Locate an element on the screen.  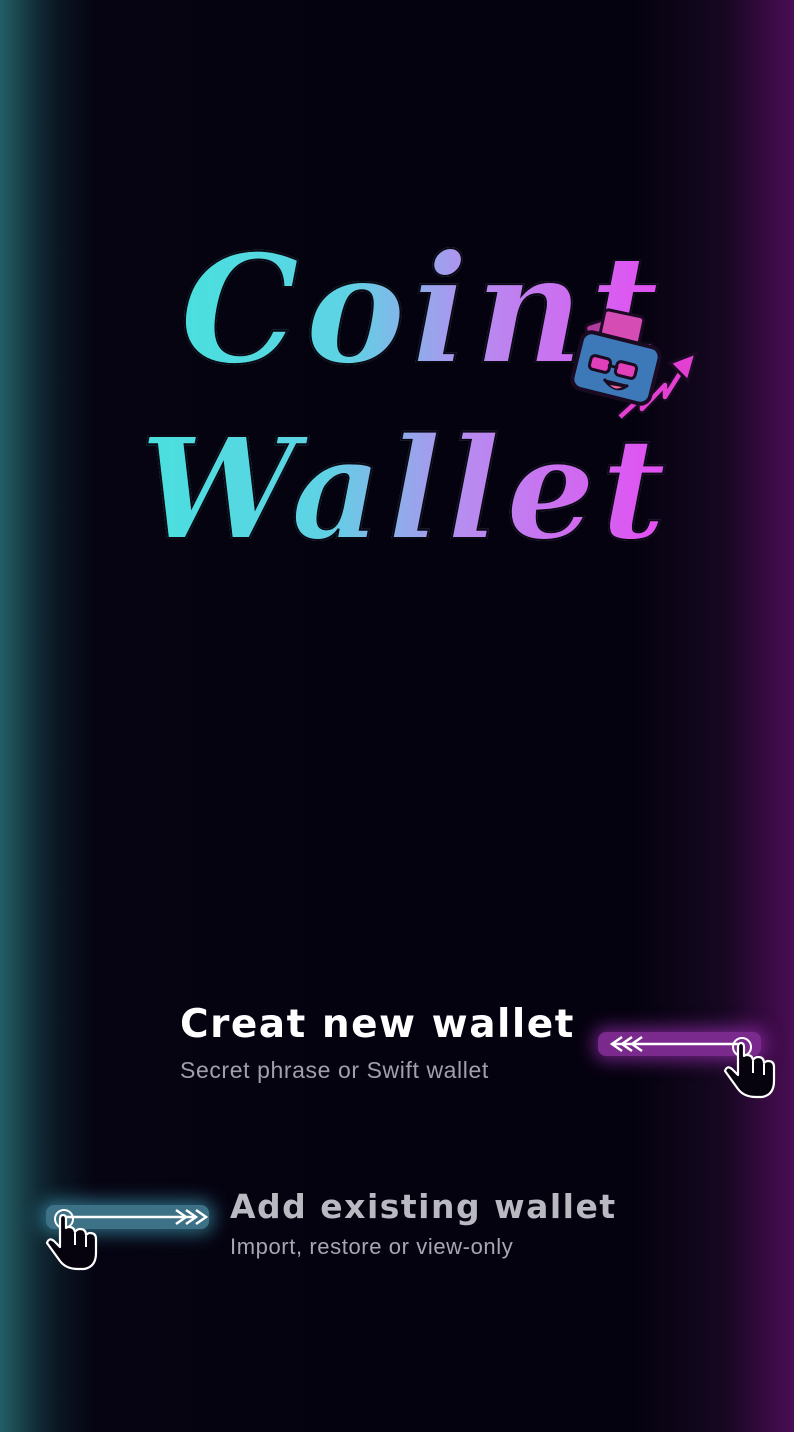
right-edge-glow is located at coordinates (764, 716).